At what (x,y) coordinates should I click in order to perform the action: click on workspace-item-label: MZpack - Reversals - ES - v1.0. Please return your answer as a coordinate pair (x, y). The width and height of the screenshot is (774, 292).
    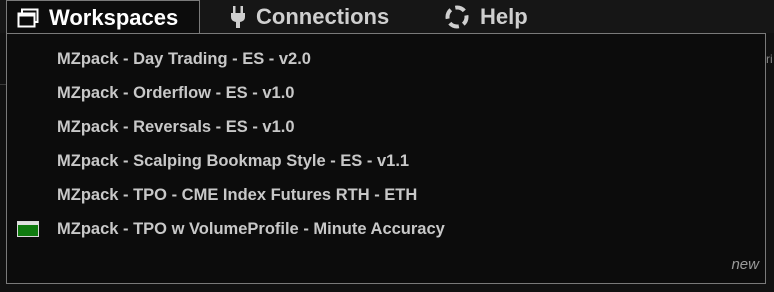
    Looking at the image, I should click on (176, 126).